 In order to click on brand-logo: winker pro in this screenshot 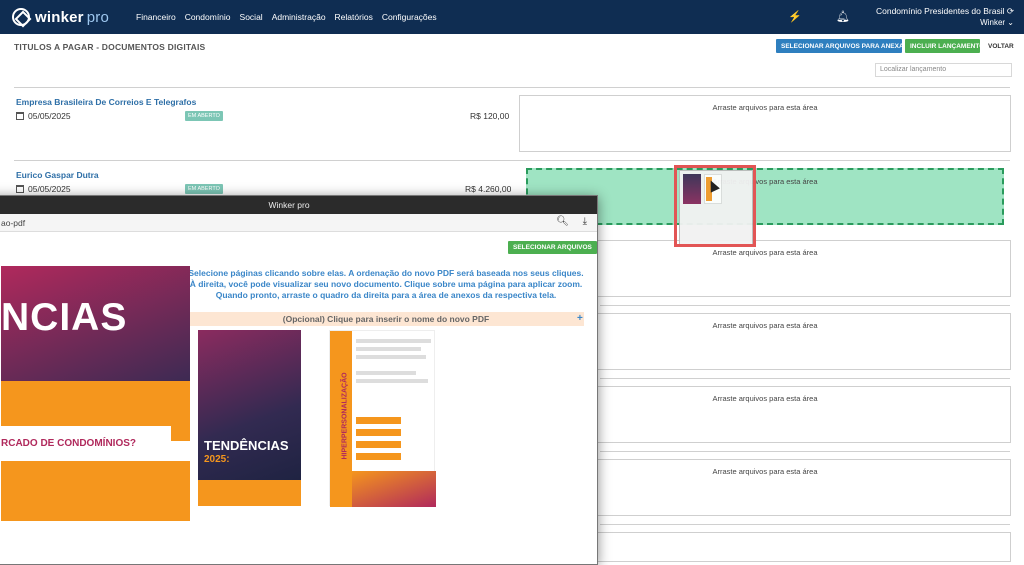, I will do `click(64, 17)`.